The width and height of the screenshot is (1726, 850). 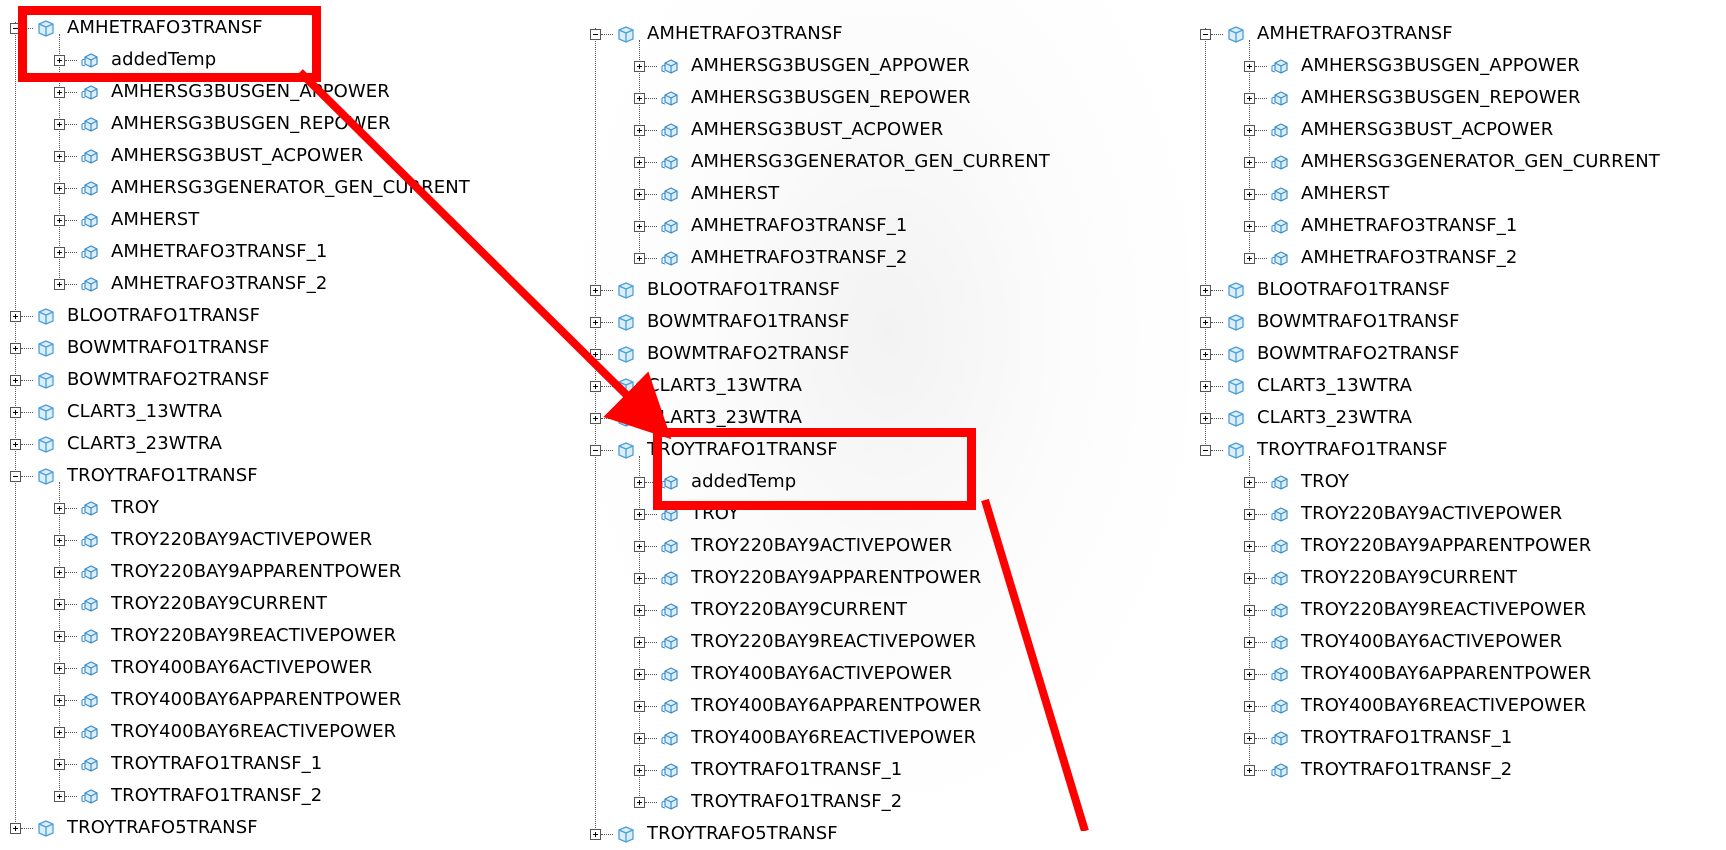 I want to click on tree-child-node: AMHERSG3BUSGEN_APPOWER, so click(x=1412, y=66).